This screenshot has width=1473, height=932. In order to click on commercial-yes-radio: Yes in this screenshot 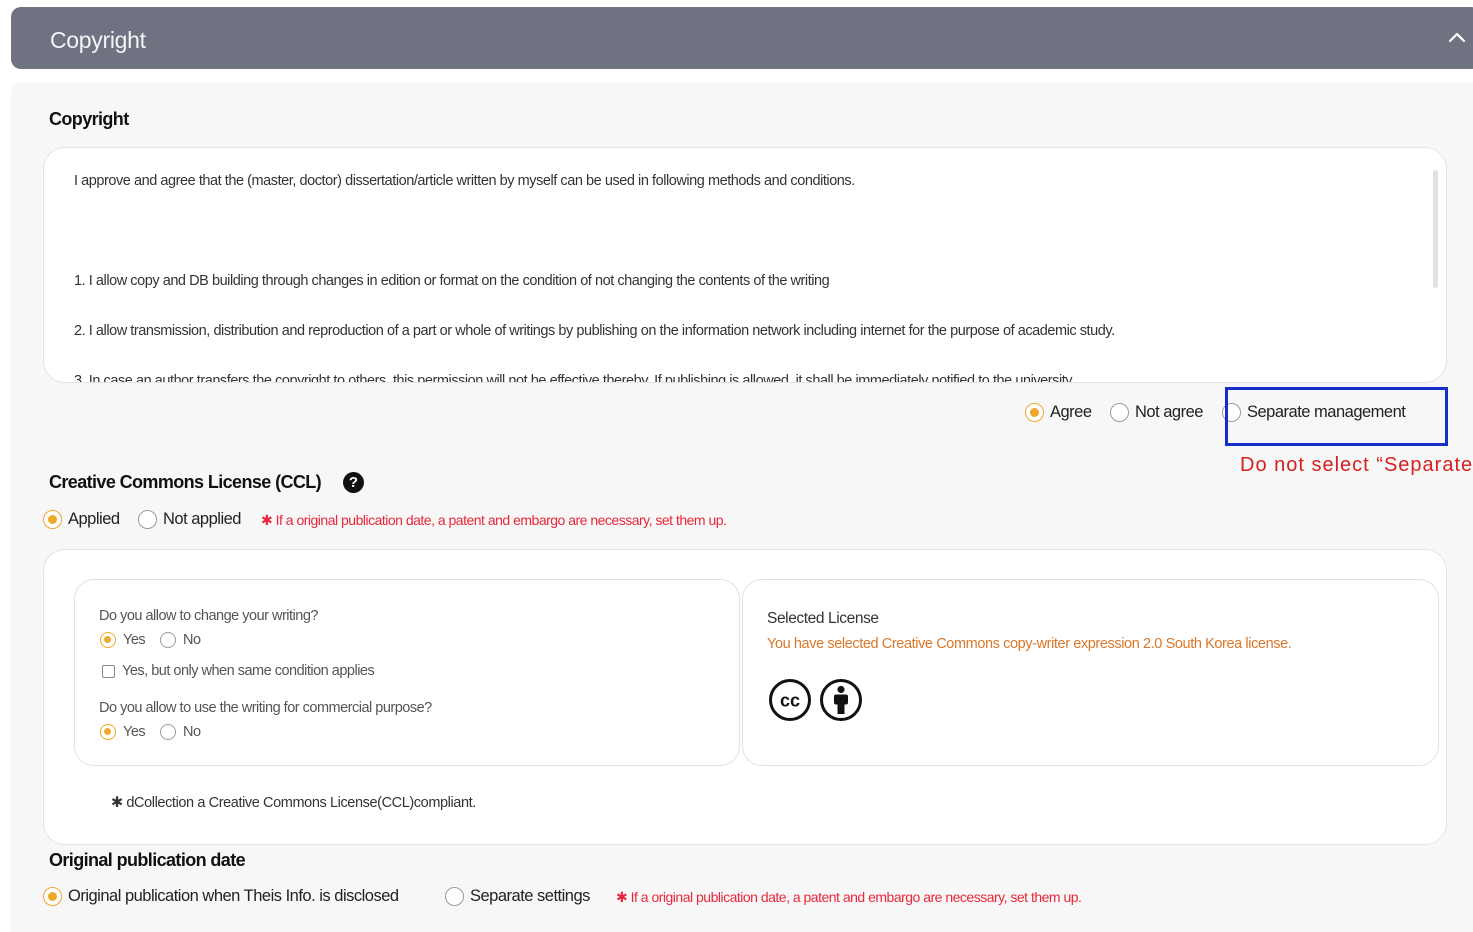, I will do `click(123, 732)`.